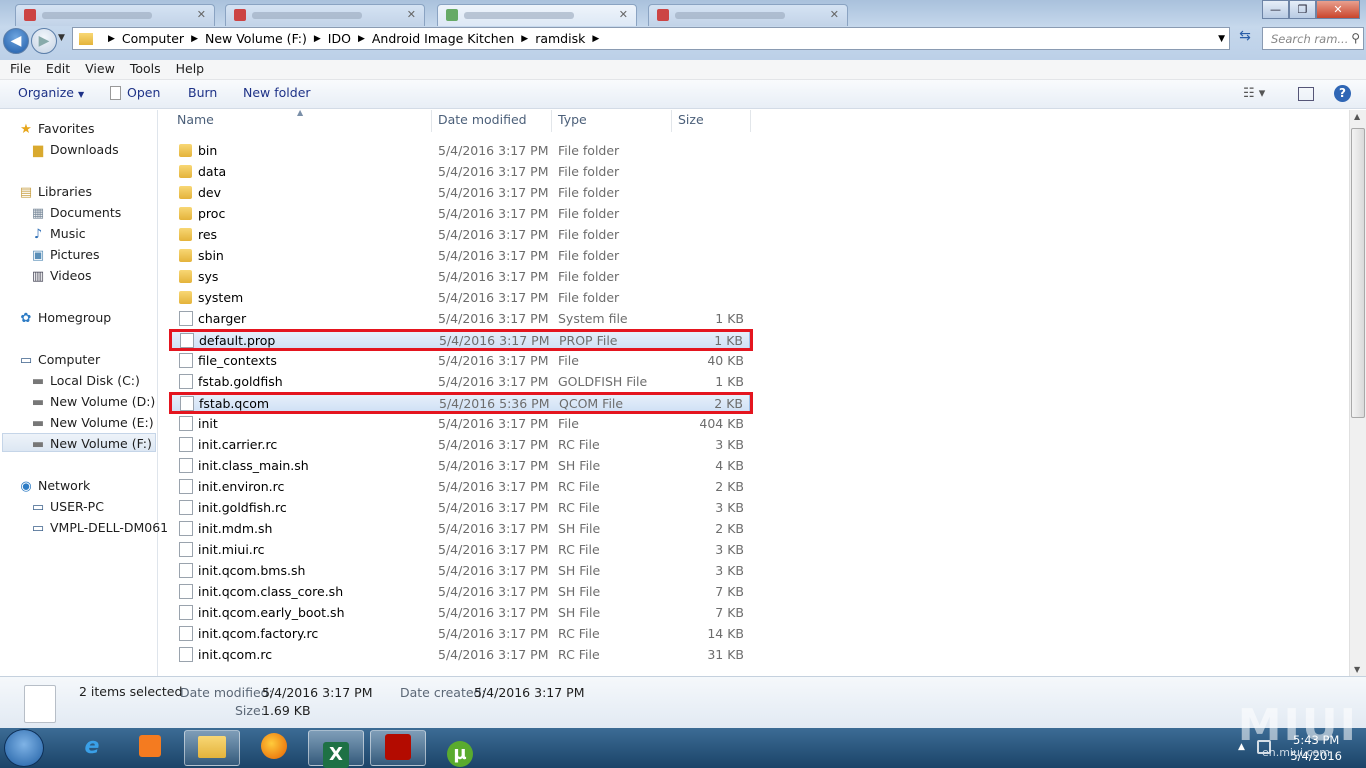 This screenshot has width=1366, height=768. What do you see at coordinates (202, 92) in the screenshot?
I see `burn-button: Burn` at bounding box center [202, 92].